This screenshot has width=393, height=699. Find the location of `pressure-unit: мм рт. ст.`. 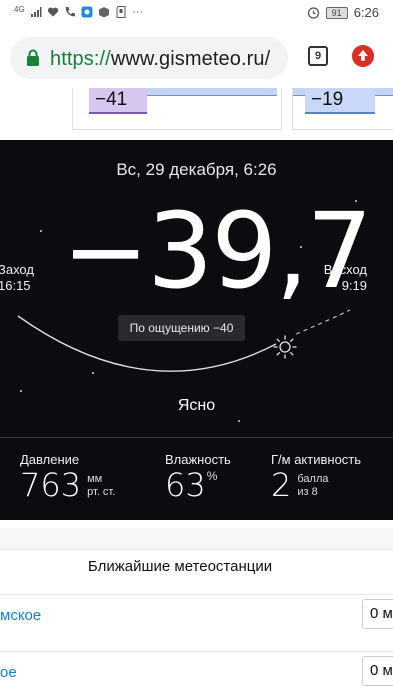

pressure-unit: мм рт. ст. is located at coordinates (101, 486).